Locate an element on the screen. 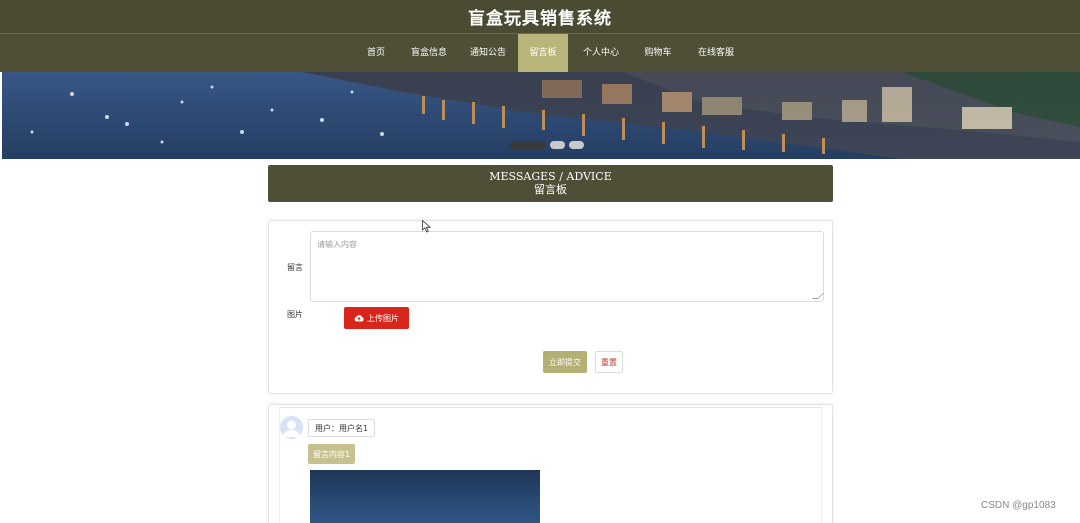  section-header: MESSAGES / ADVICE 留言板 is located at coordinates (550, 183).